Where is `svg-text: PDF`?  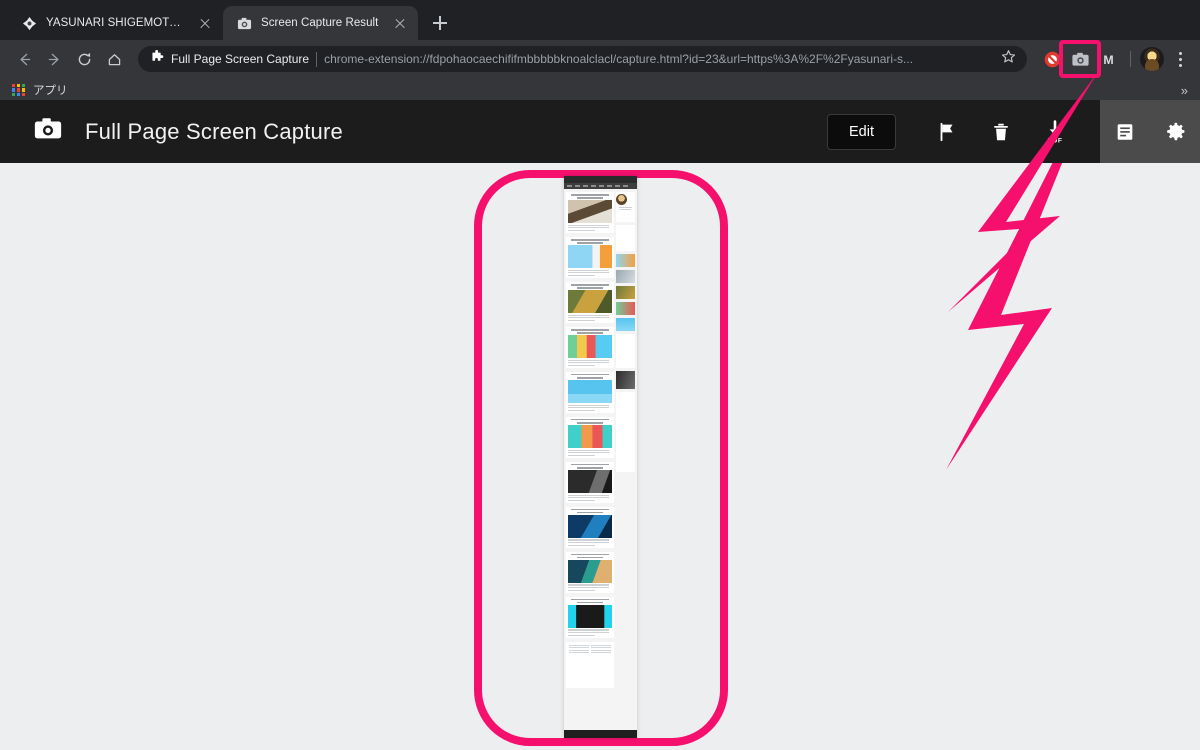
svg-text: PDF is located at coordinates (1055, 140).